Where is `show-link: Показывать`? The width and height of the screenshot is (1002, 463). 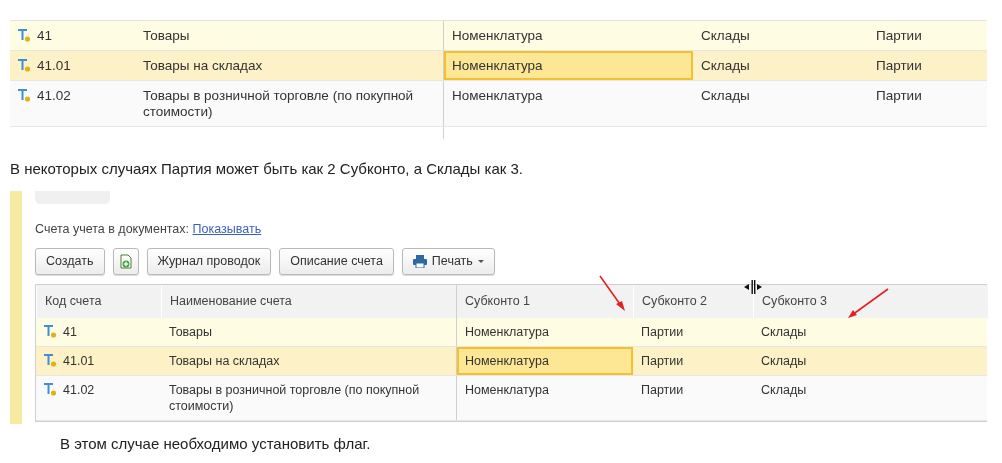 show-link: Показывать is located at coordinates (227, 228).